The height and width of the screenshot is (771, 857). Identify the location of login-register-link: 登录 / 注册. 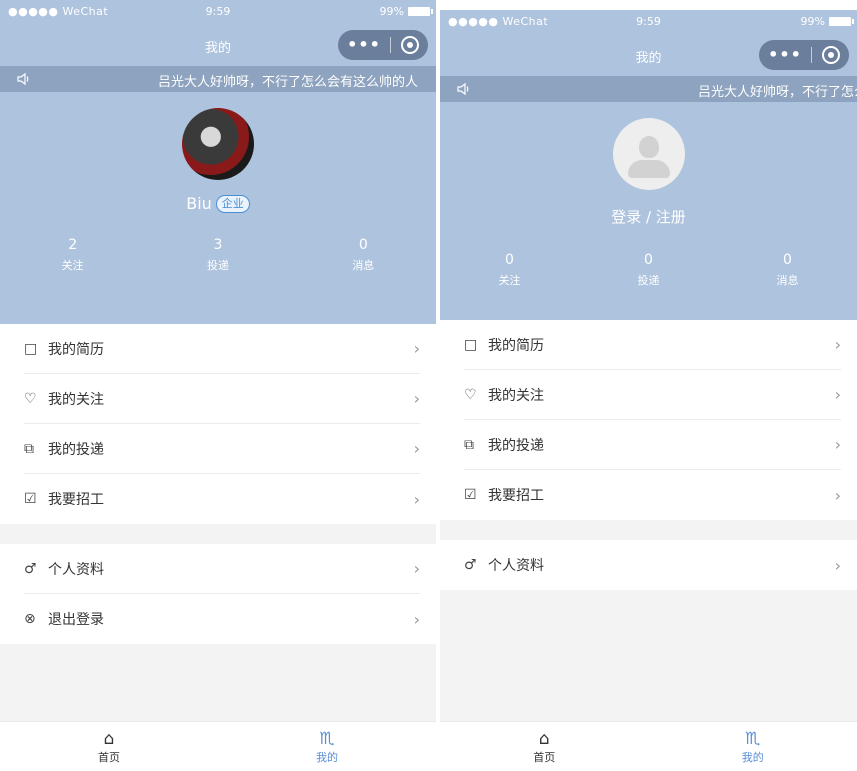
(648, 216).